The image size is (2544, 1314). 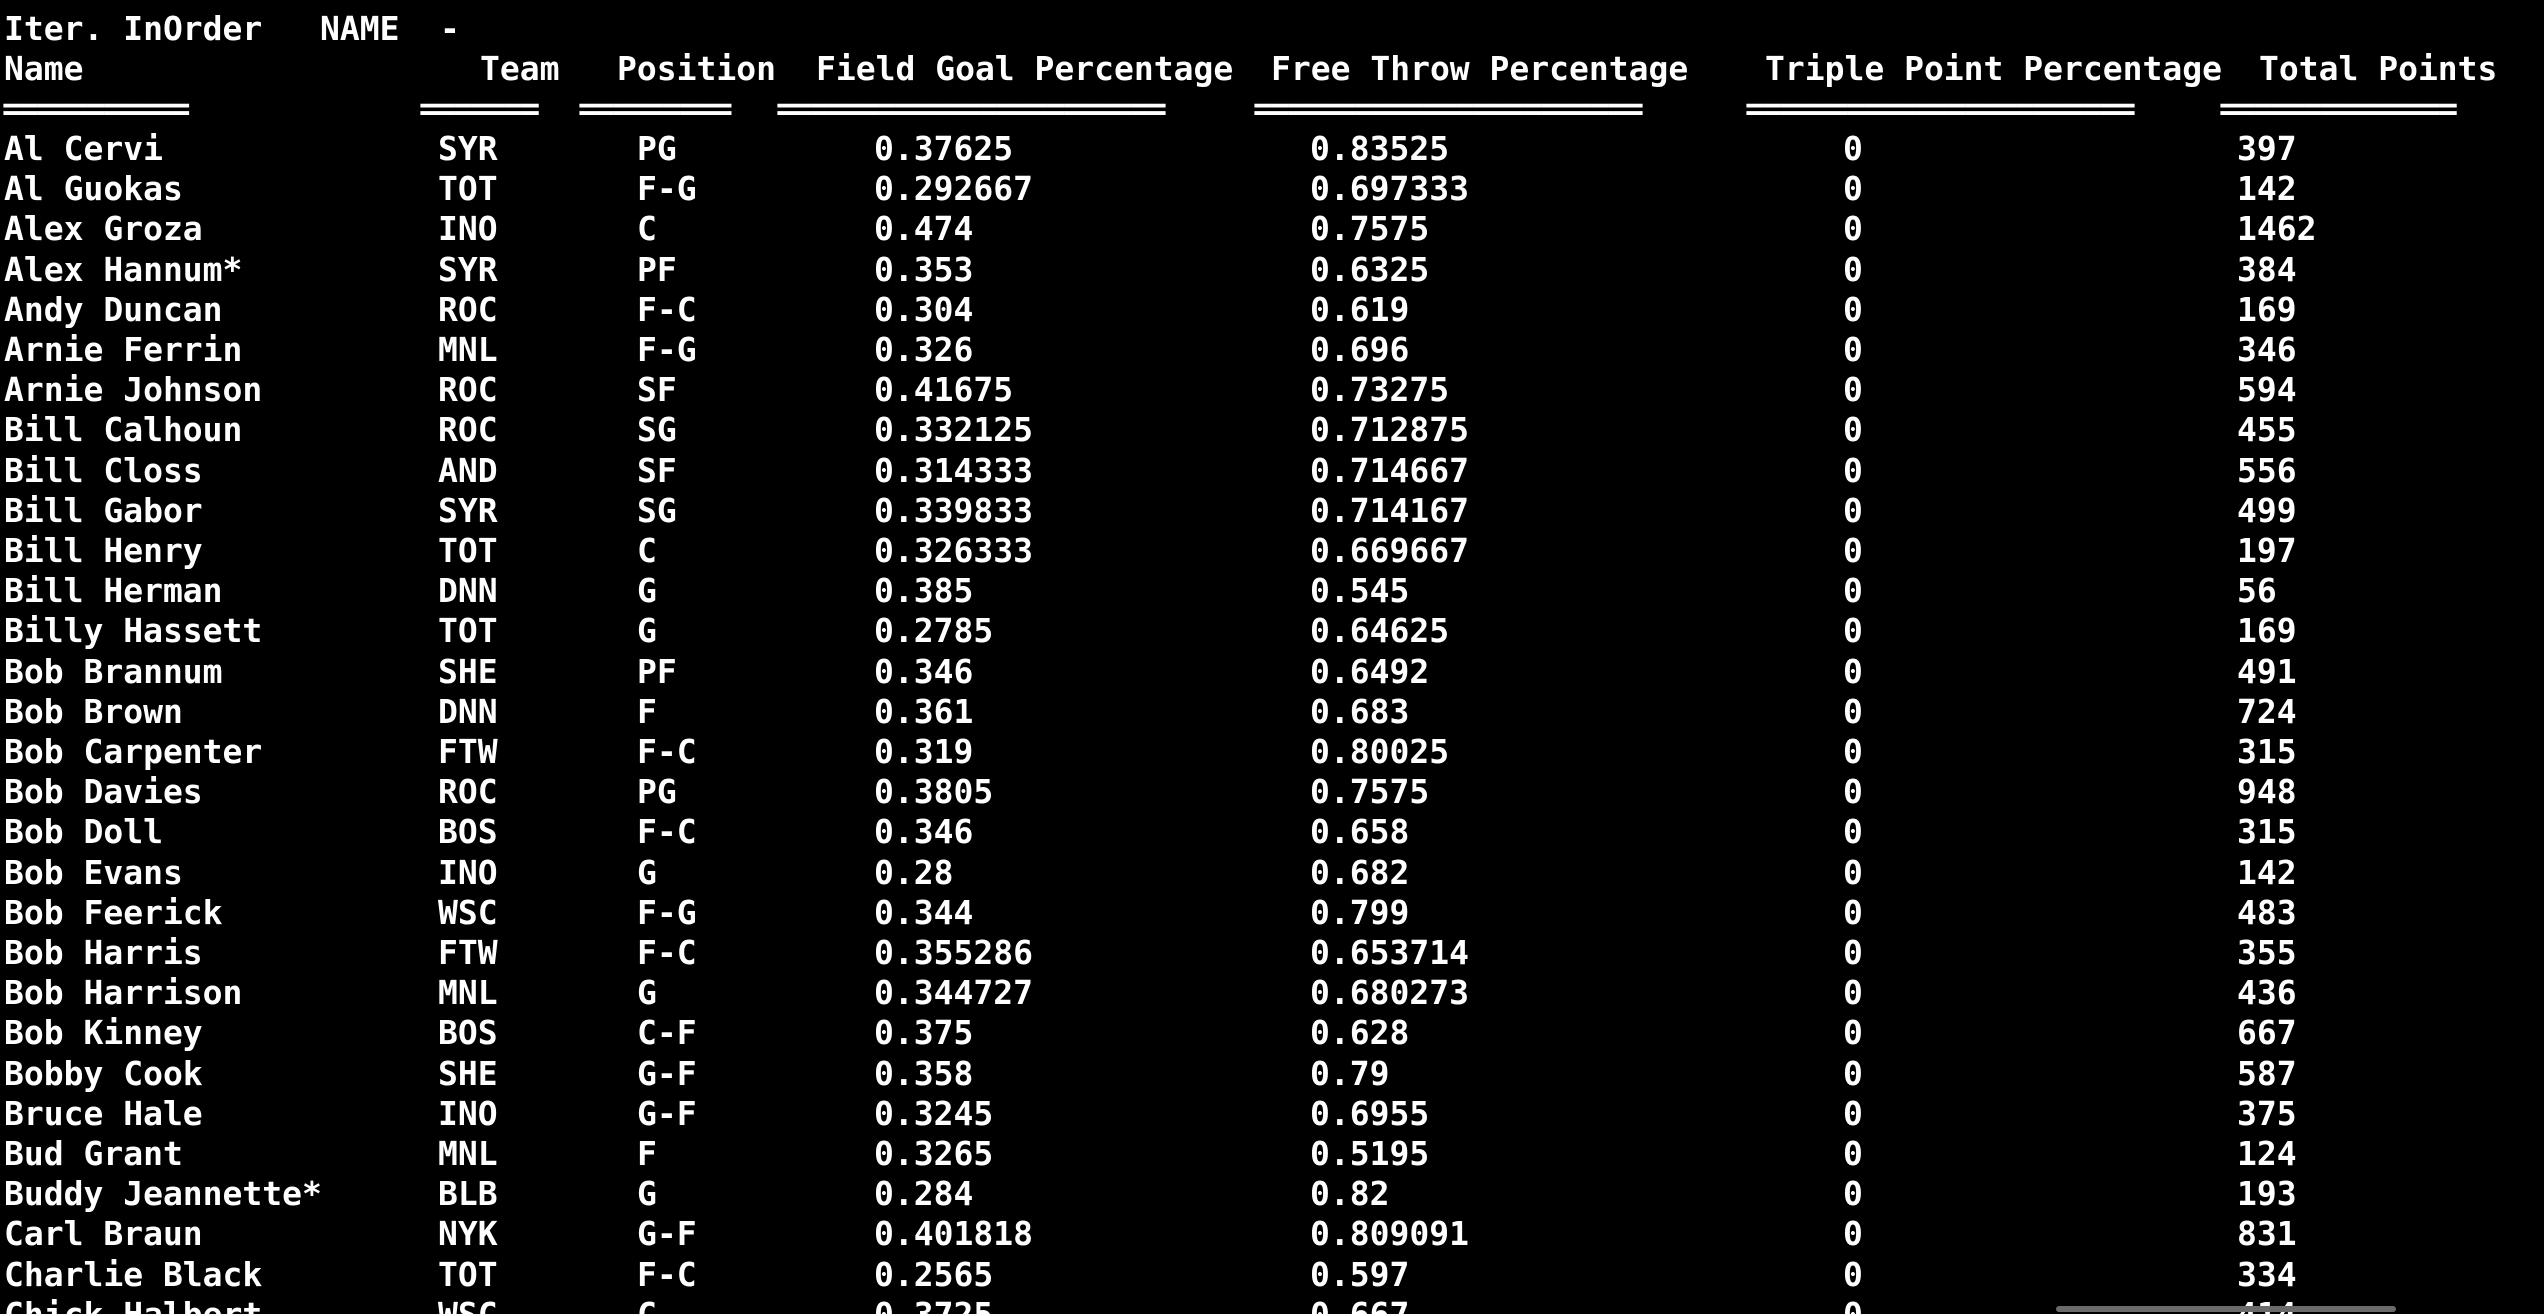 I want to click on cell-field-goal-pct: 0.41675, so click(x=944, y=389).